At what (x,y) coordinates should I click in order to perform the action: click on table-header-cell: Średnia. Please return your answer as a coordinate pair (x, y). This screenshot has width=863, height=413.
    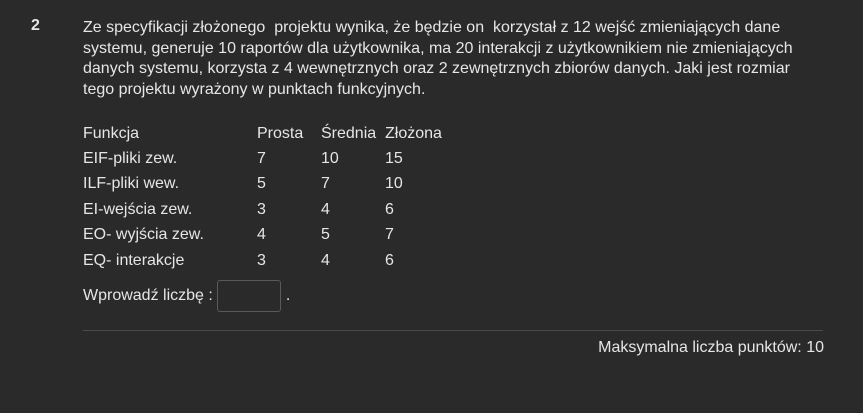
    Looking at the image, I should click on (349, 133).